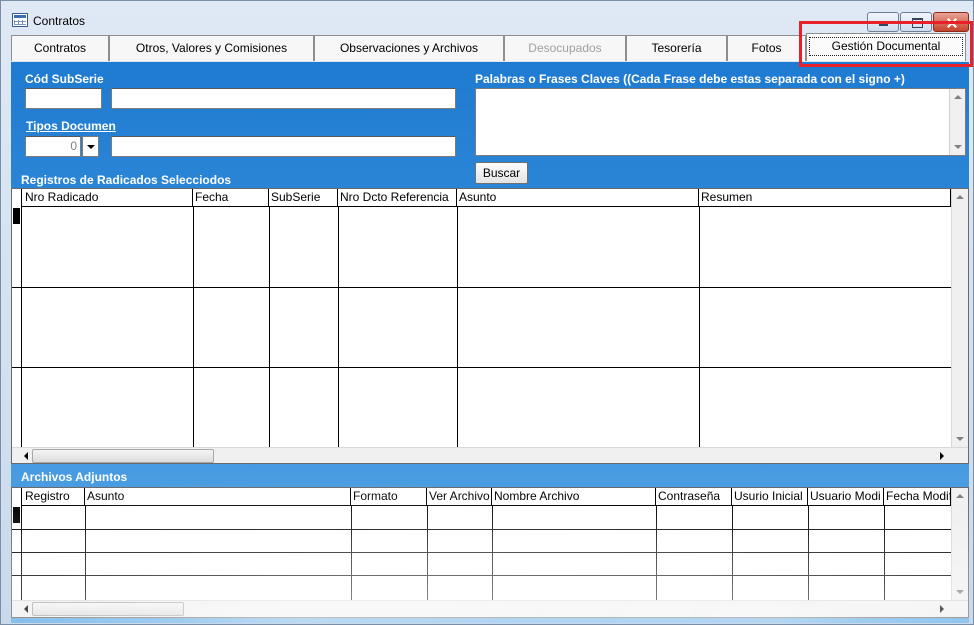 This screenshot has width=974, height=625. I want to click on tab-observaciones: Observaciones y Archivos, so click(409, 48).